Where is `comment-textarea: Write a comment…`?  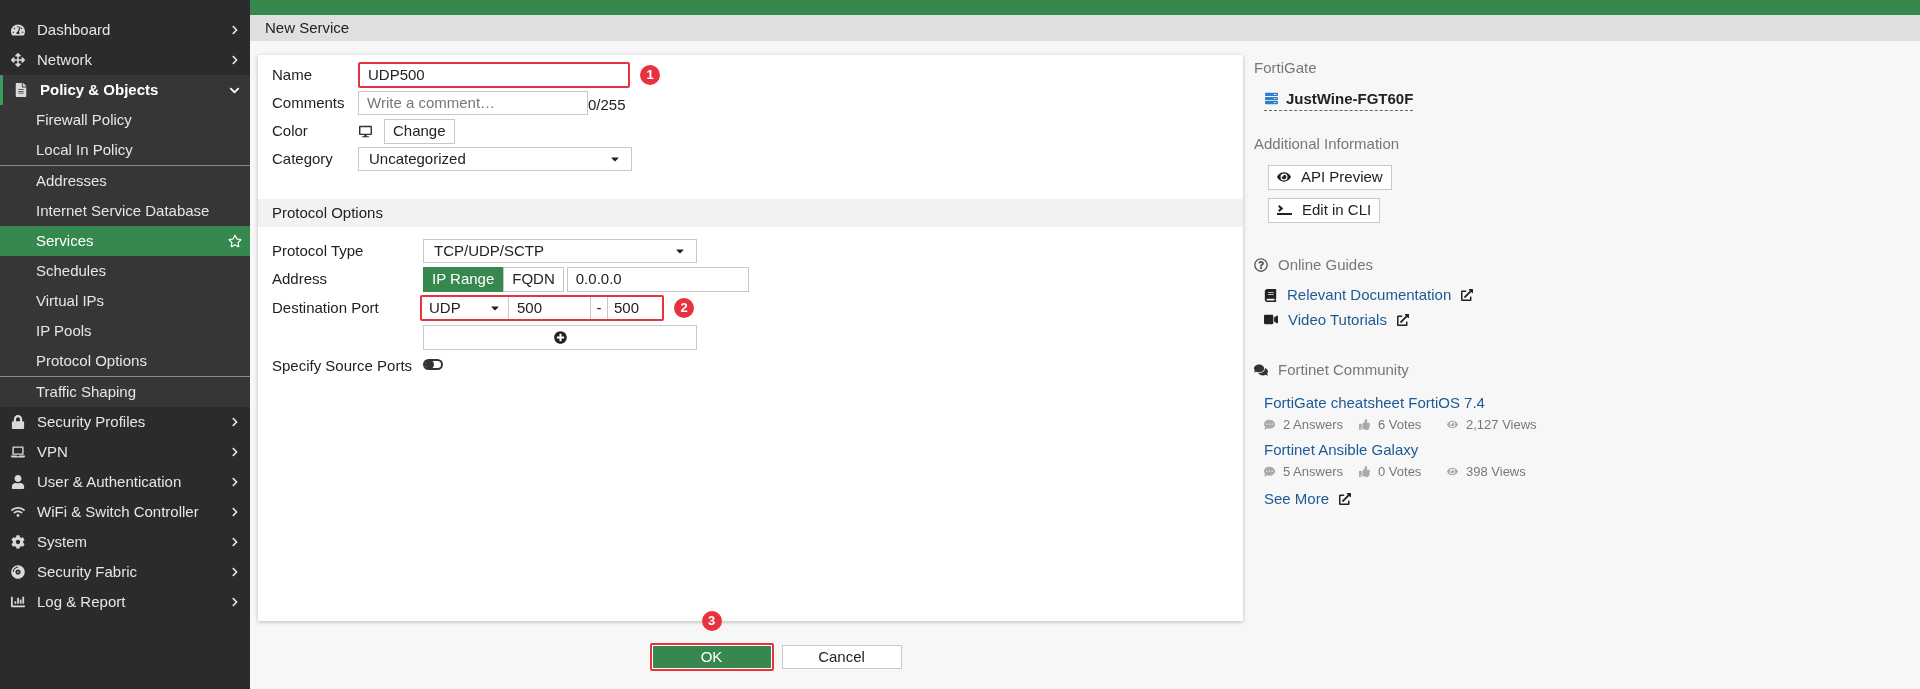
comment-textarea: Write a comment… is located at coordinates (473, 103).